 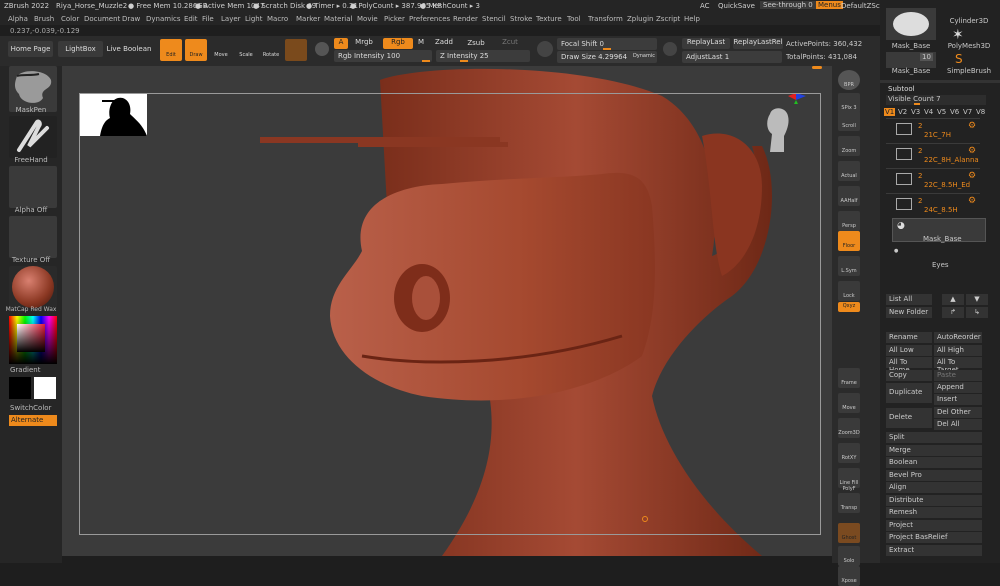 What do you see at coordinates (909, 337) in the screenshot?
I see `rename-button: Rename` at bounding box center [909, 337].